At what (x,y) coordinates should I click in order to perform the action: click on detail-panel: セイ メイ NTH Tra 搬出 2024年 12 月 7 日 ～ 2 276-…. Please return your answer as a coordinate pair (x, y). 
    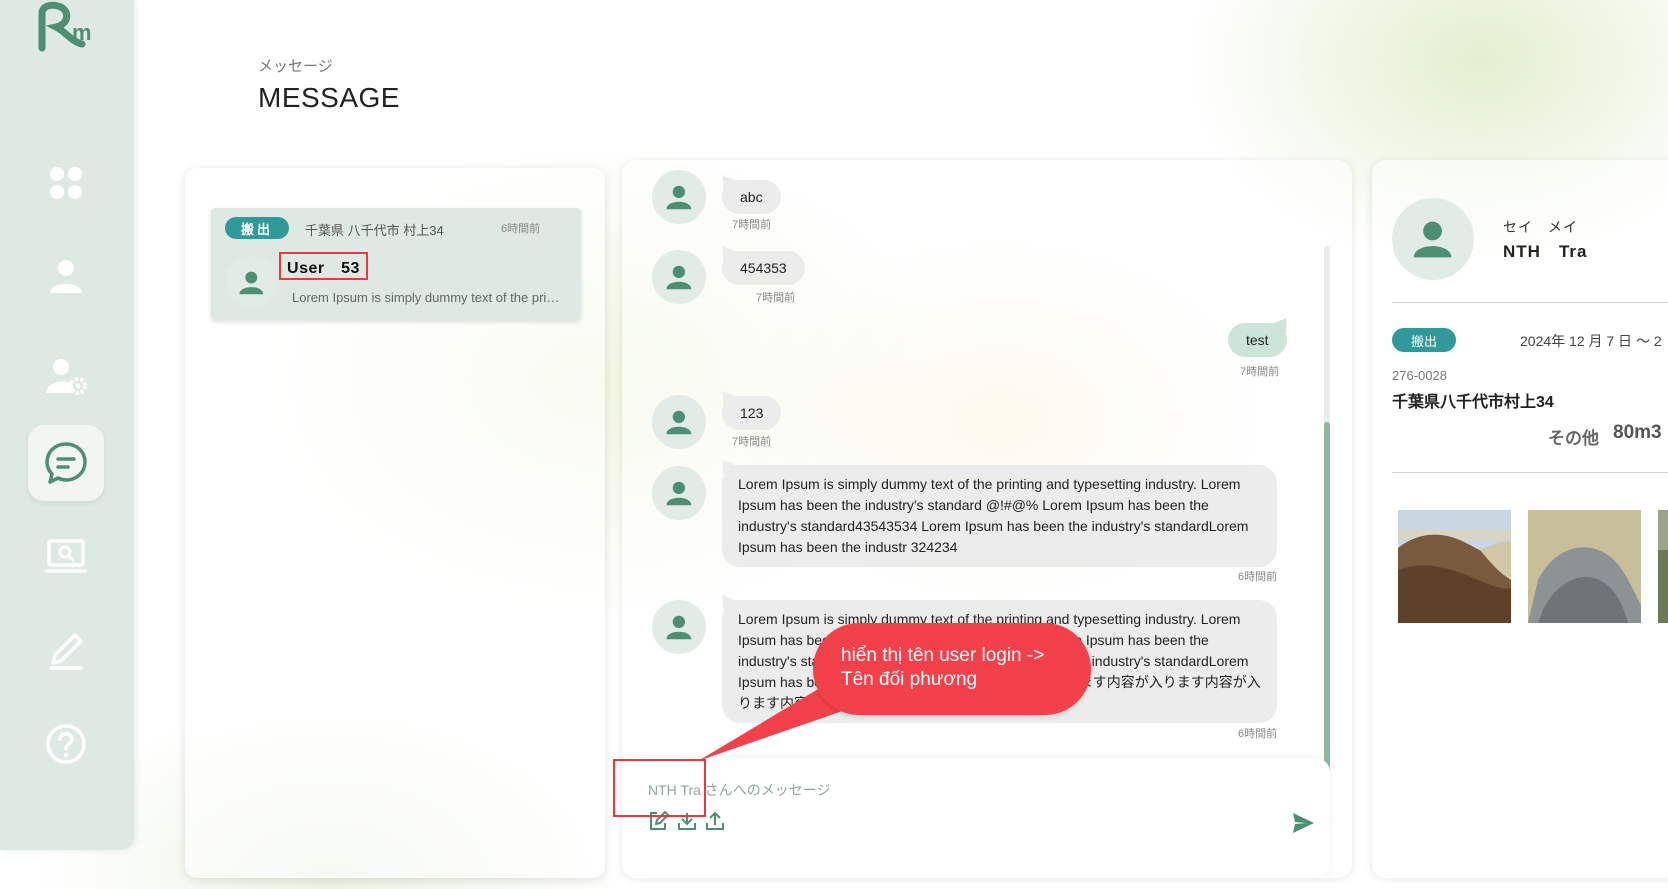
    Looking at the image, I should click on (1520, 519).